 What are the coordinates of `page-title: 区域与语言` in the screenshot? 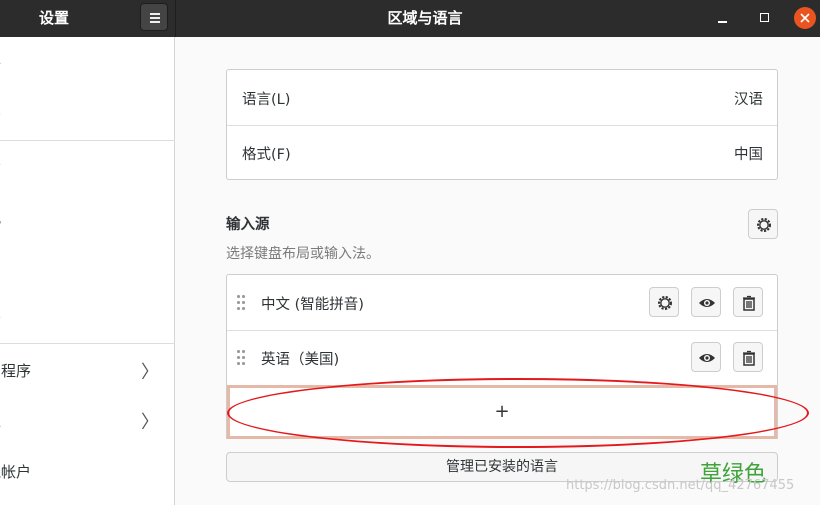 It's located at (425, 18).